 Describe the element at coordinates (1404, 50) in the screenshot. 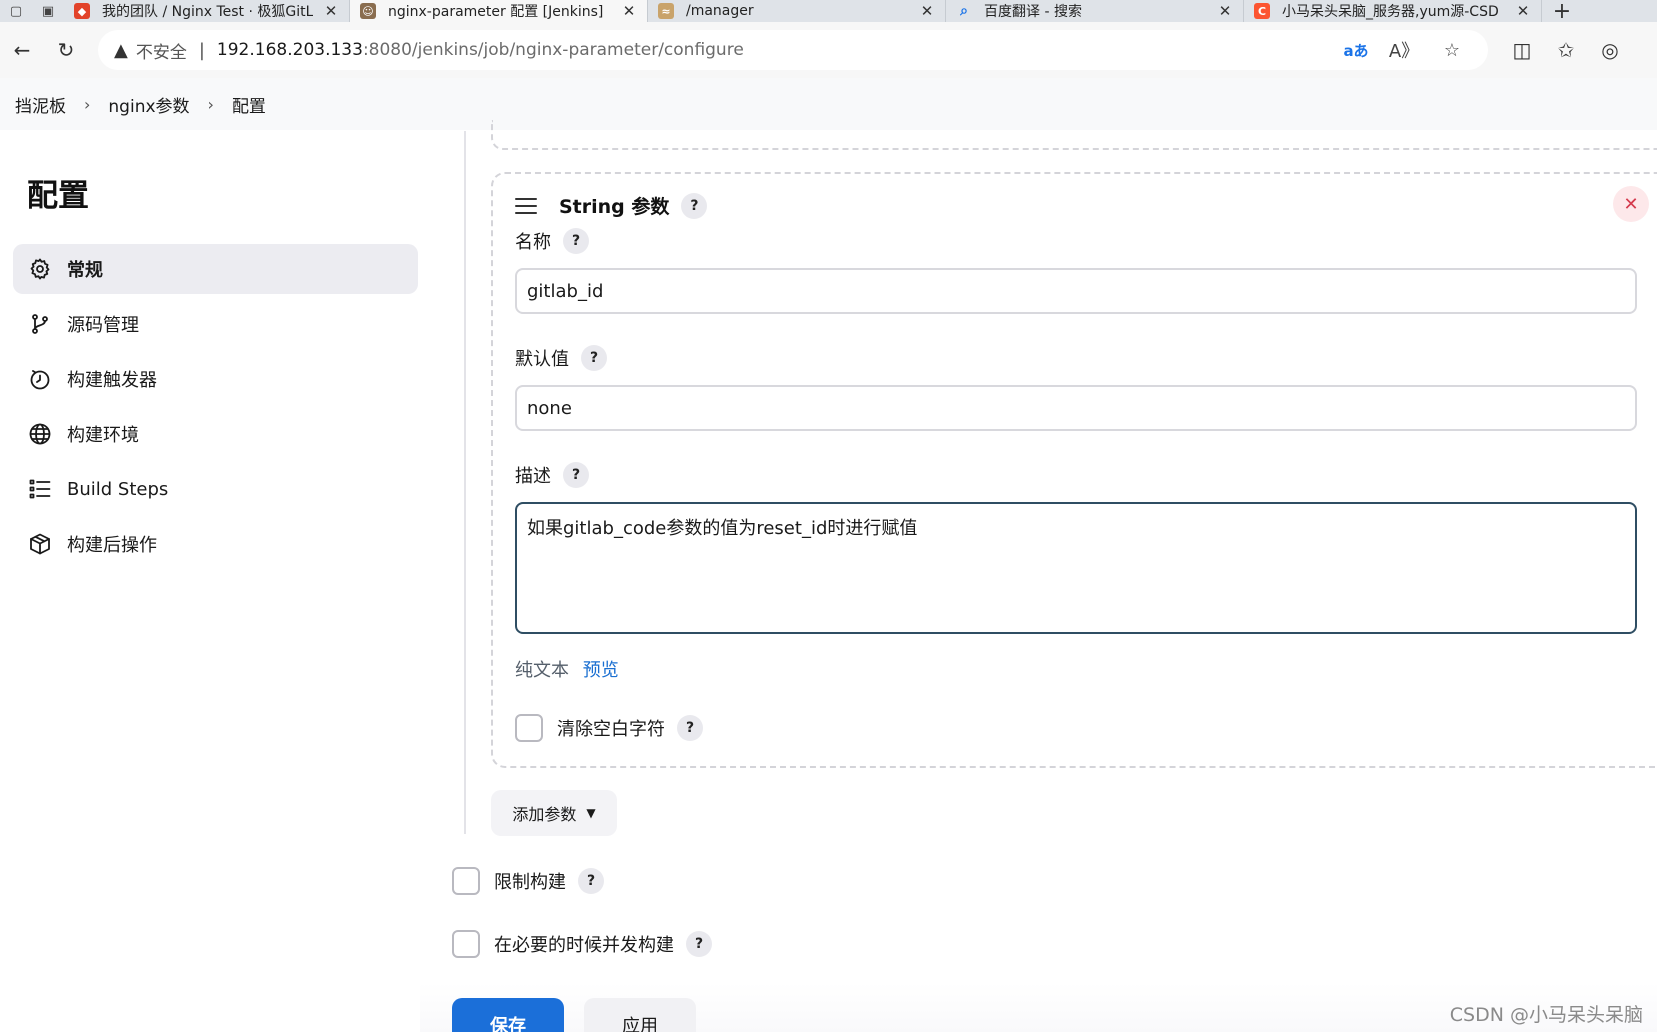

I see `read-aloud-icon: A》` at that location.